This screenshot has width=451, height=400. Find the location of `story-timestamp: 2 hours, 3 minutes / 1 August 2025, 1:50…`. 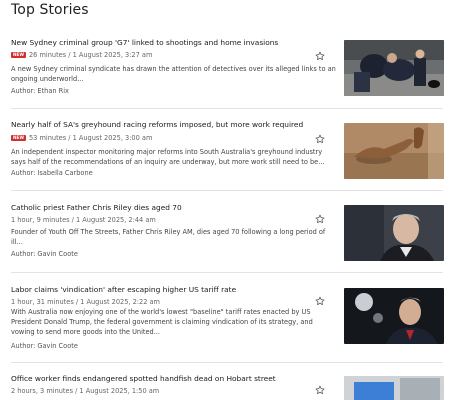

story-timestamp: 2 hours, 3 minutes / 1 August 2025, 1:50… is located at coordinates (85, 391).